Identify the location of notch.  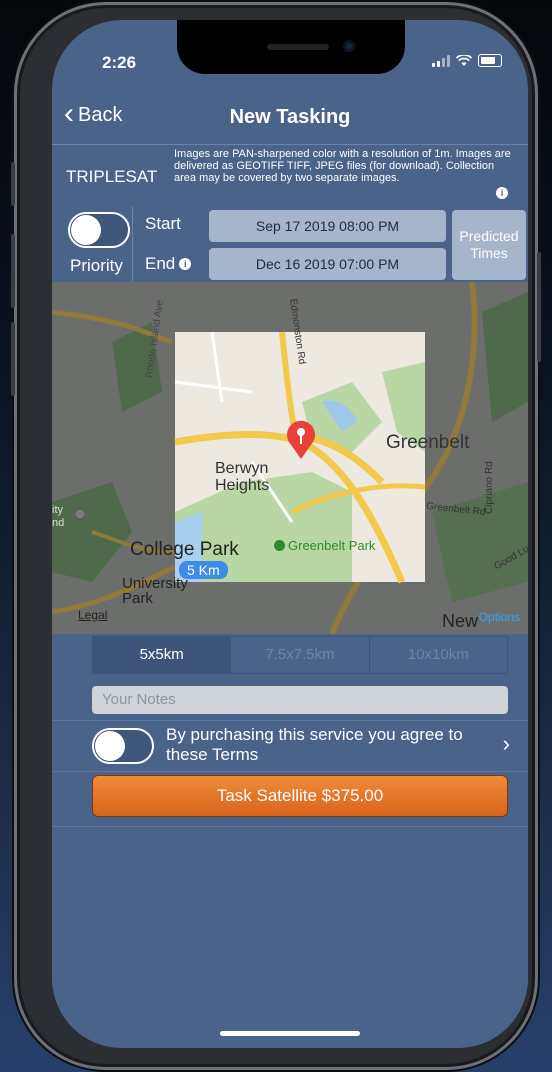
(291, 47).